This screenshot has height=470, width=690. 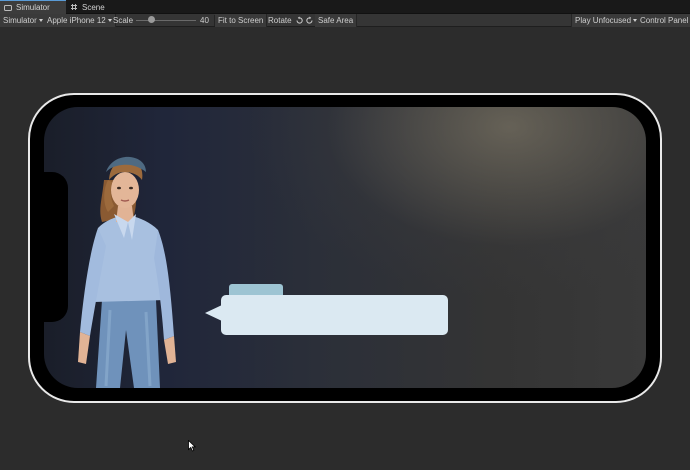 What do you see at coordinates (93, 7) in the screenshot?
I see `tab-label: Scene` at bounding box center [93, 7].